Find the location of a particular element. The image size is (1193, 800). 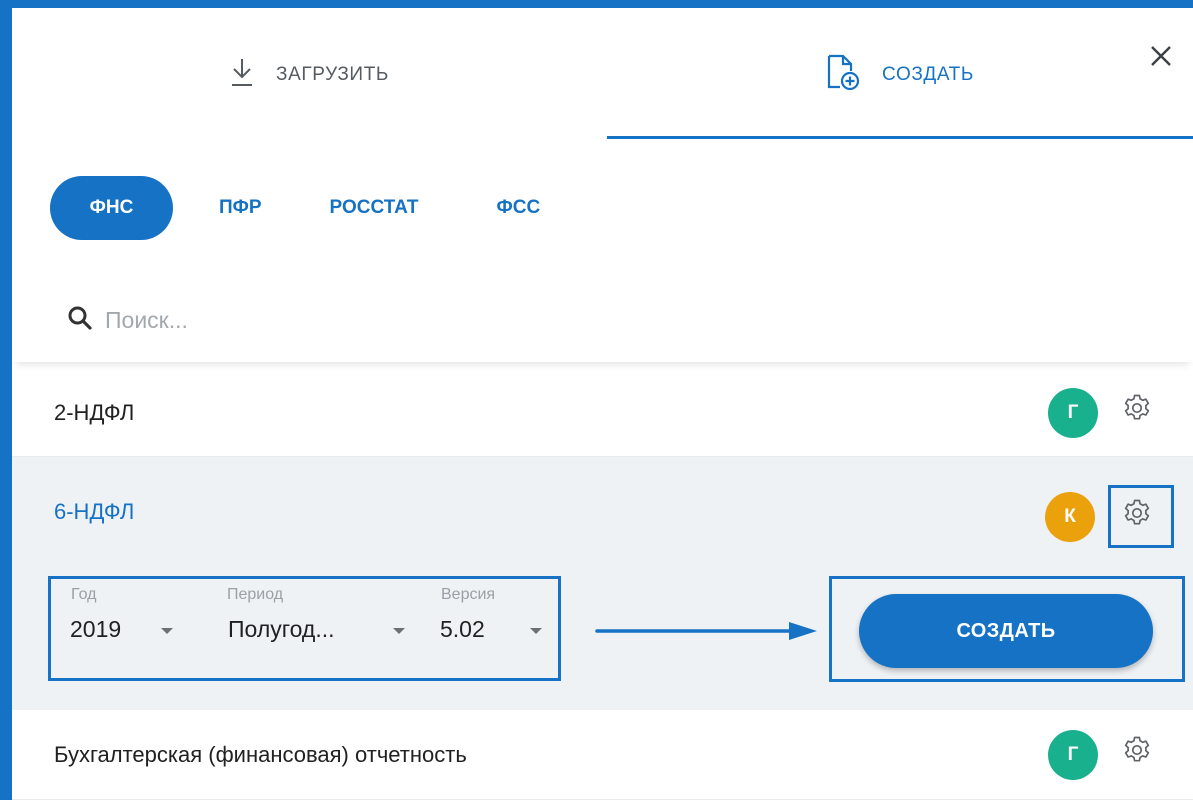

file-add-icon is located at coordinates (843, 74).